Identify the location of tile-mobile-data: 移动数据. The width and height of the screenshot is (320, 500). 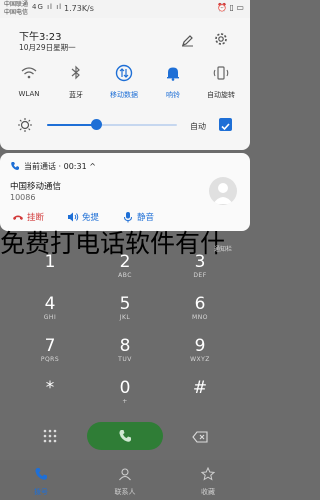
(124, 86).